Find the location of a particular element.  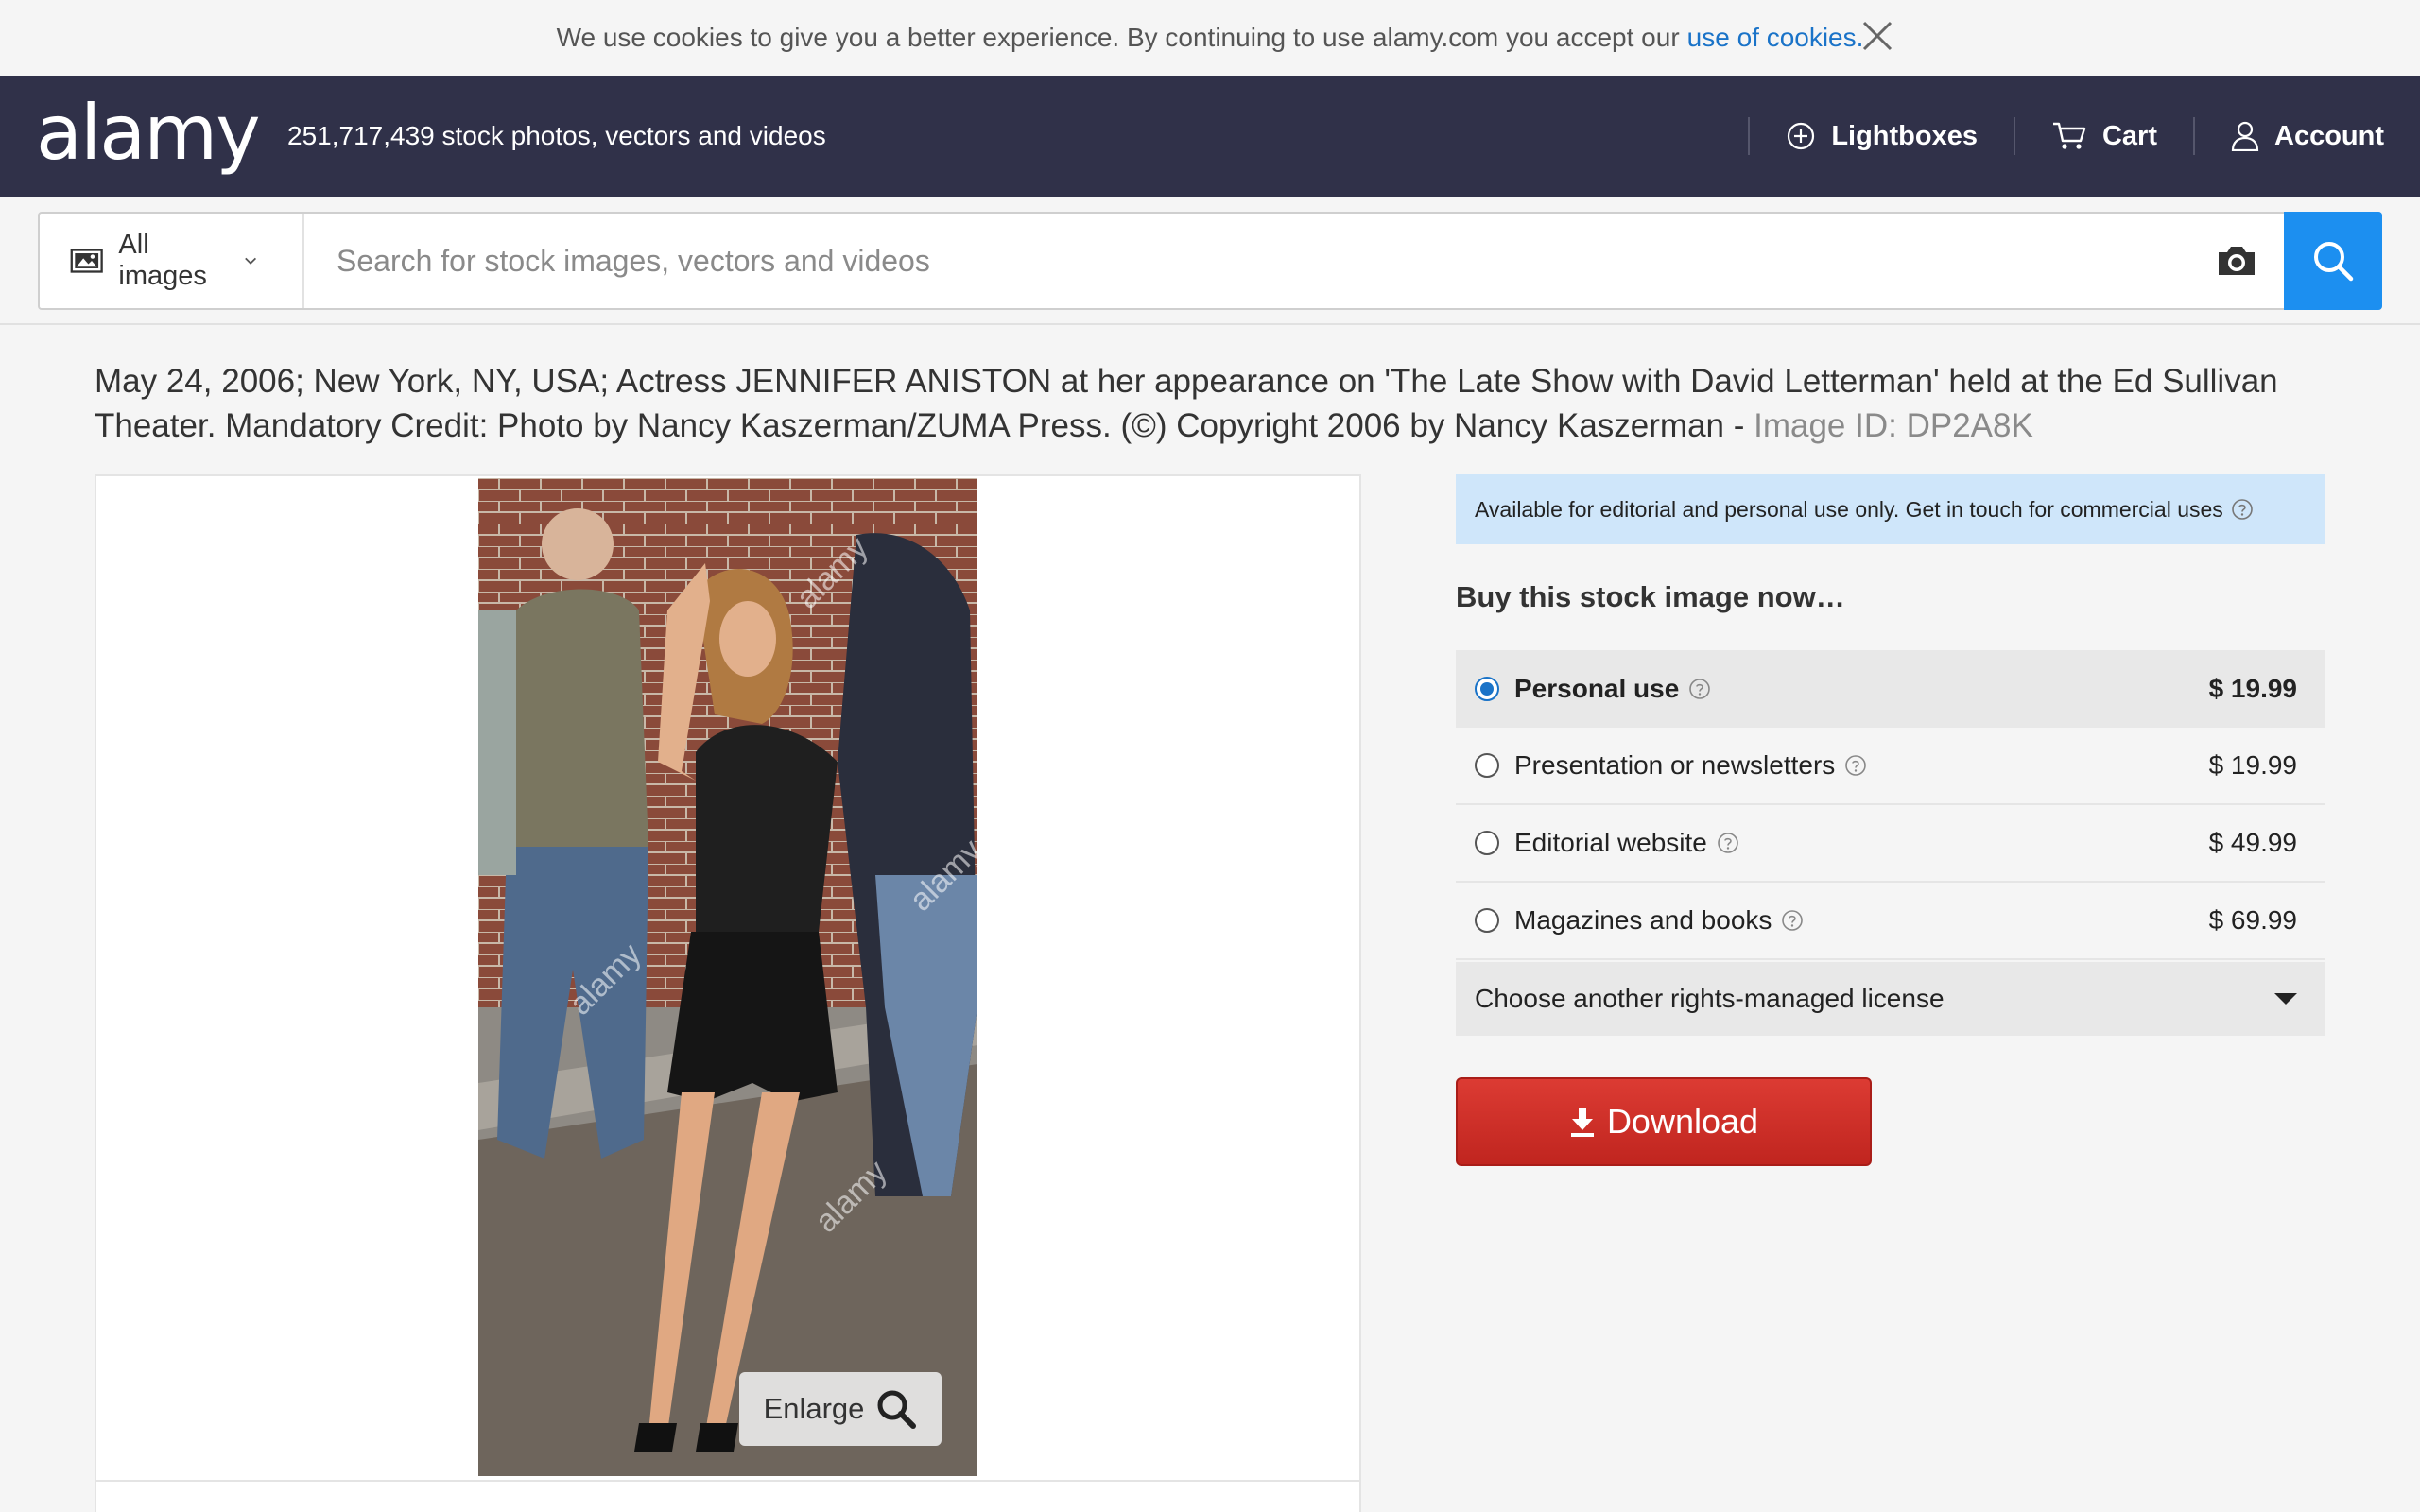

option-price: $ 69.99 is located at coordinates (2252, 920).